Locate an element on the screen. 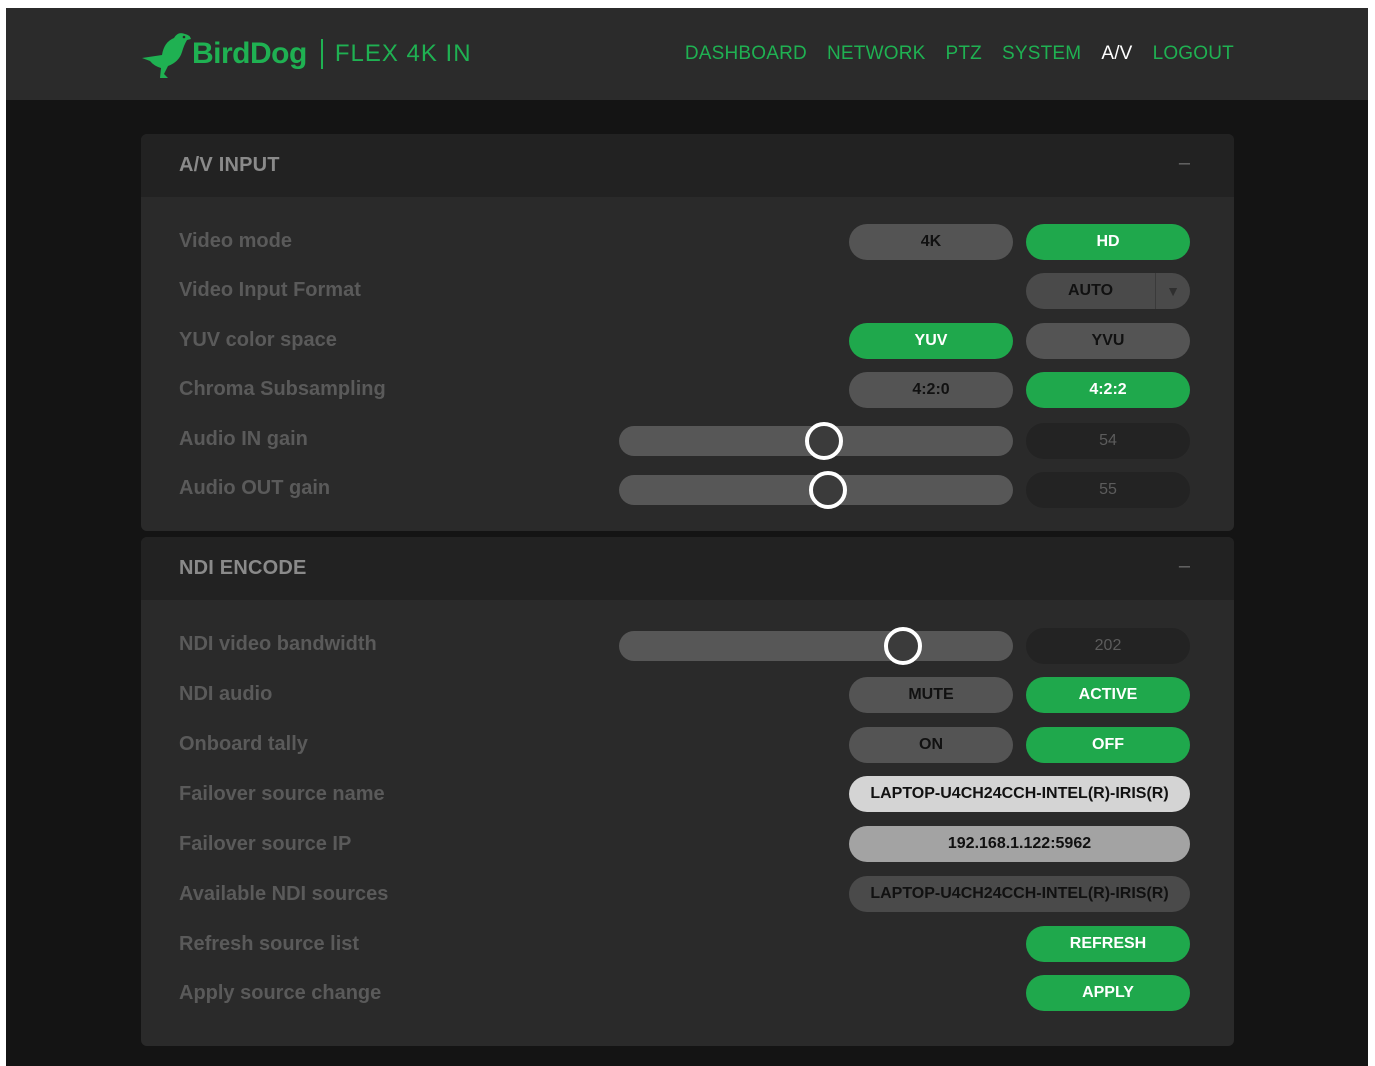  ndi-audio-active-button: ACTIVE is located at coordinates (1108, 695).